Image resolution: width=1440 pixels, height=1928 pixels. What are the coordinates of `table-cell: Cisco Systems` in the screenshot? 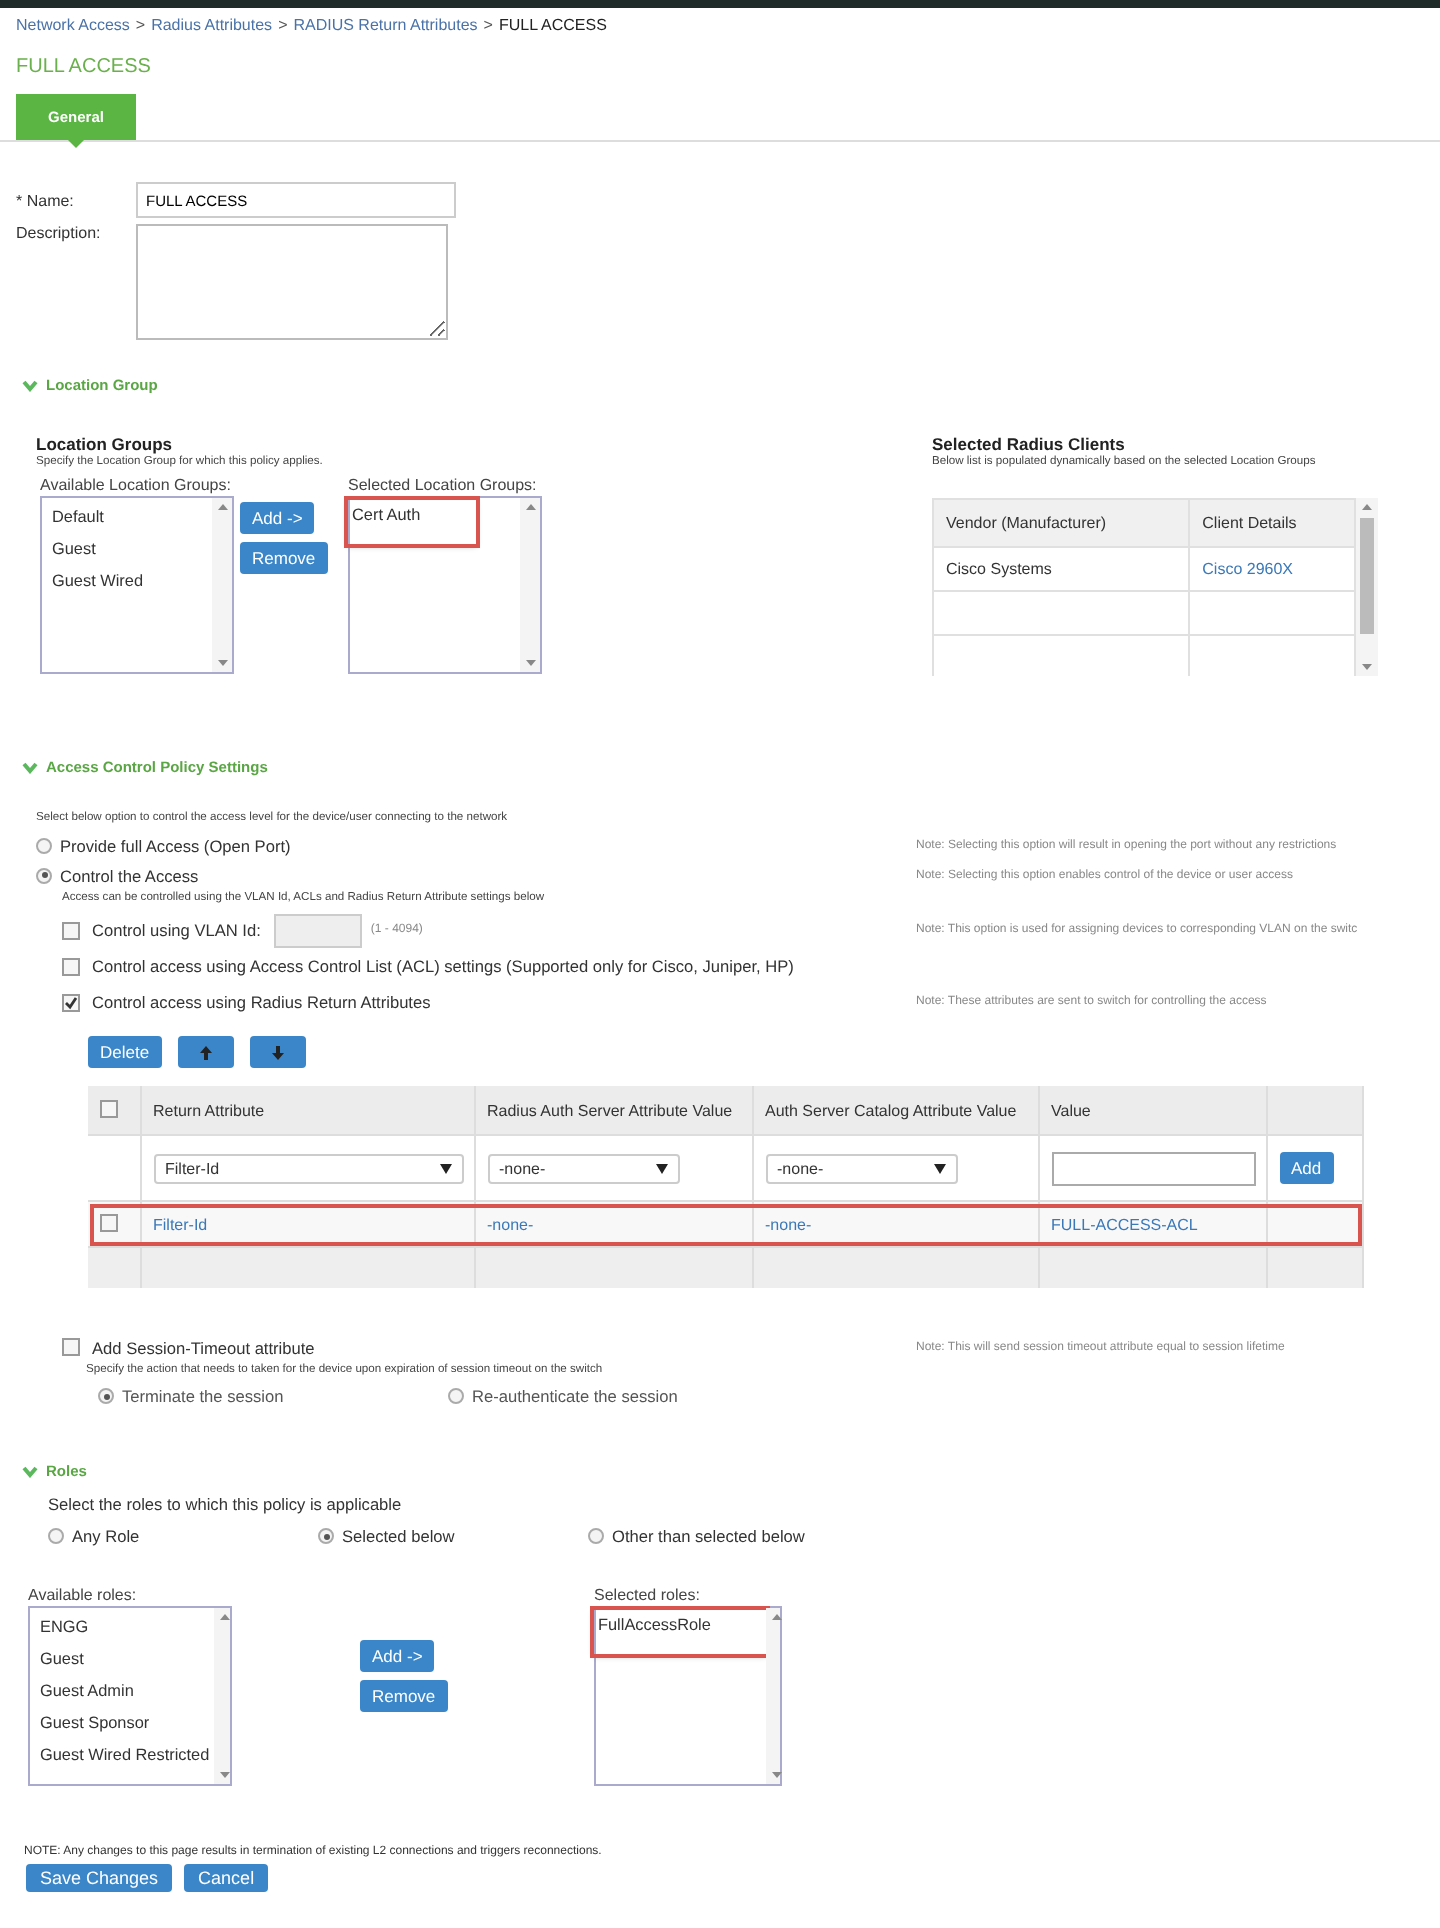 It's located at (1061, 569).